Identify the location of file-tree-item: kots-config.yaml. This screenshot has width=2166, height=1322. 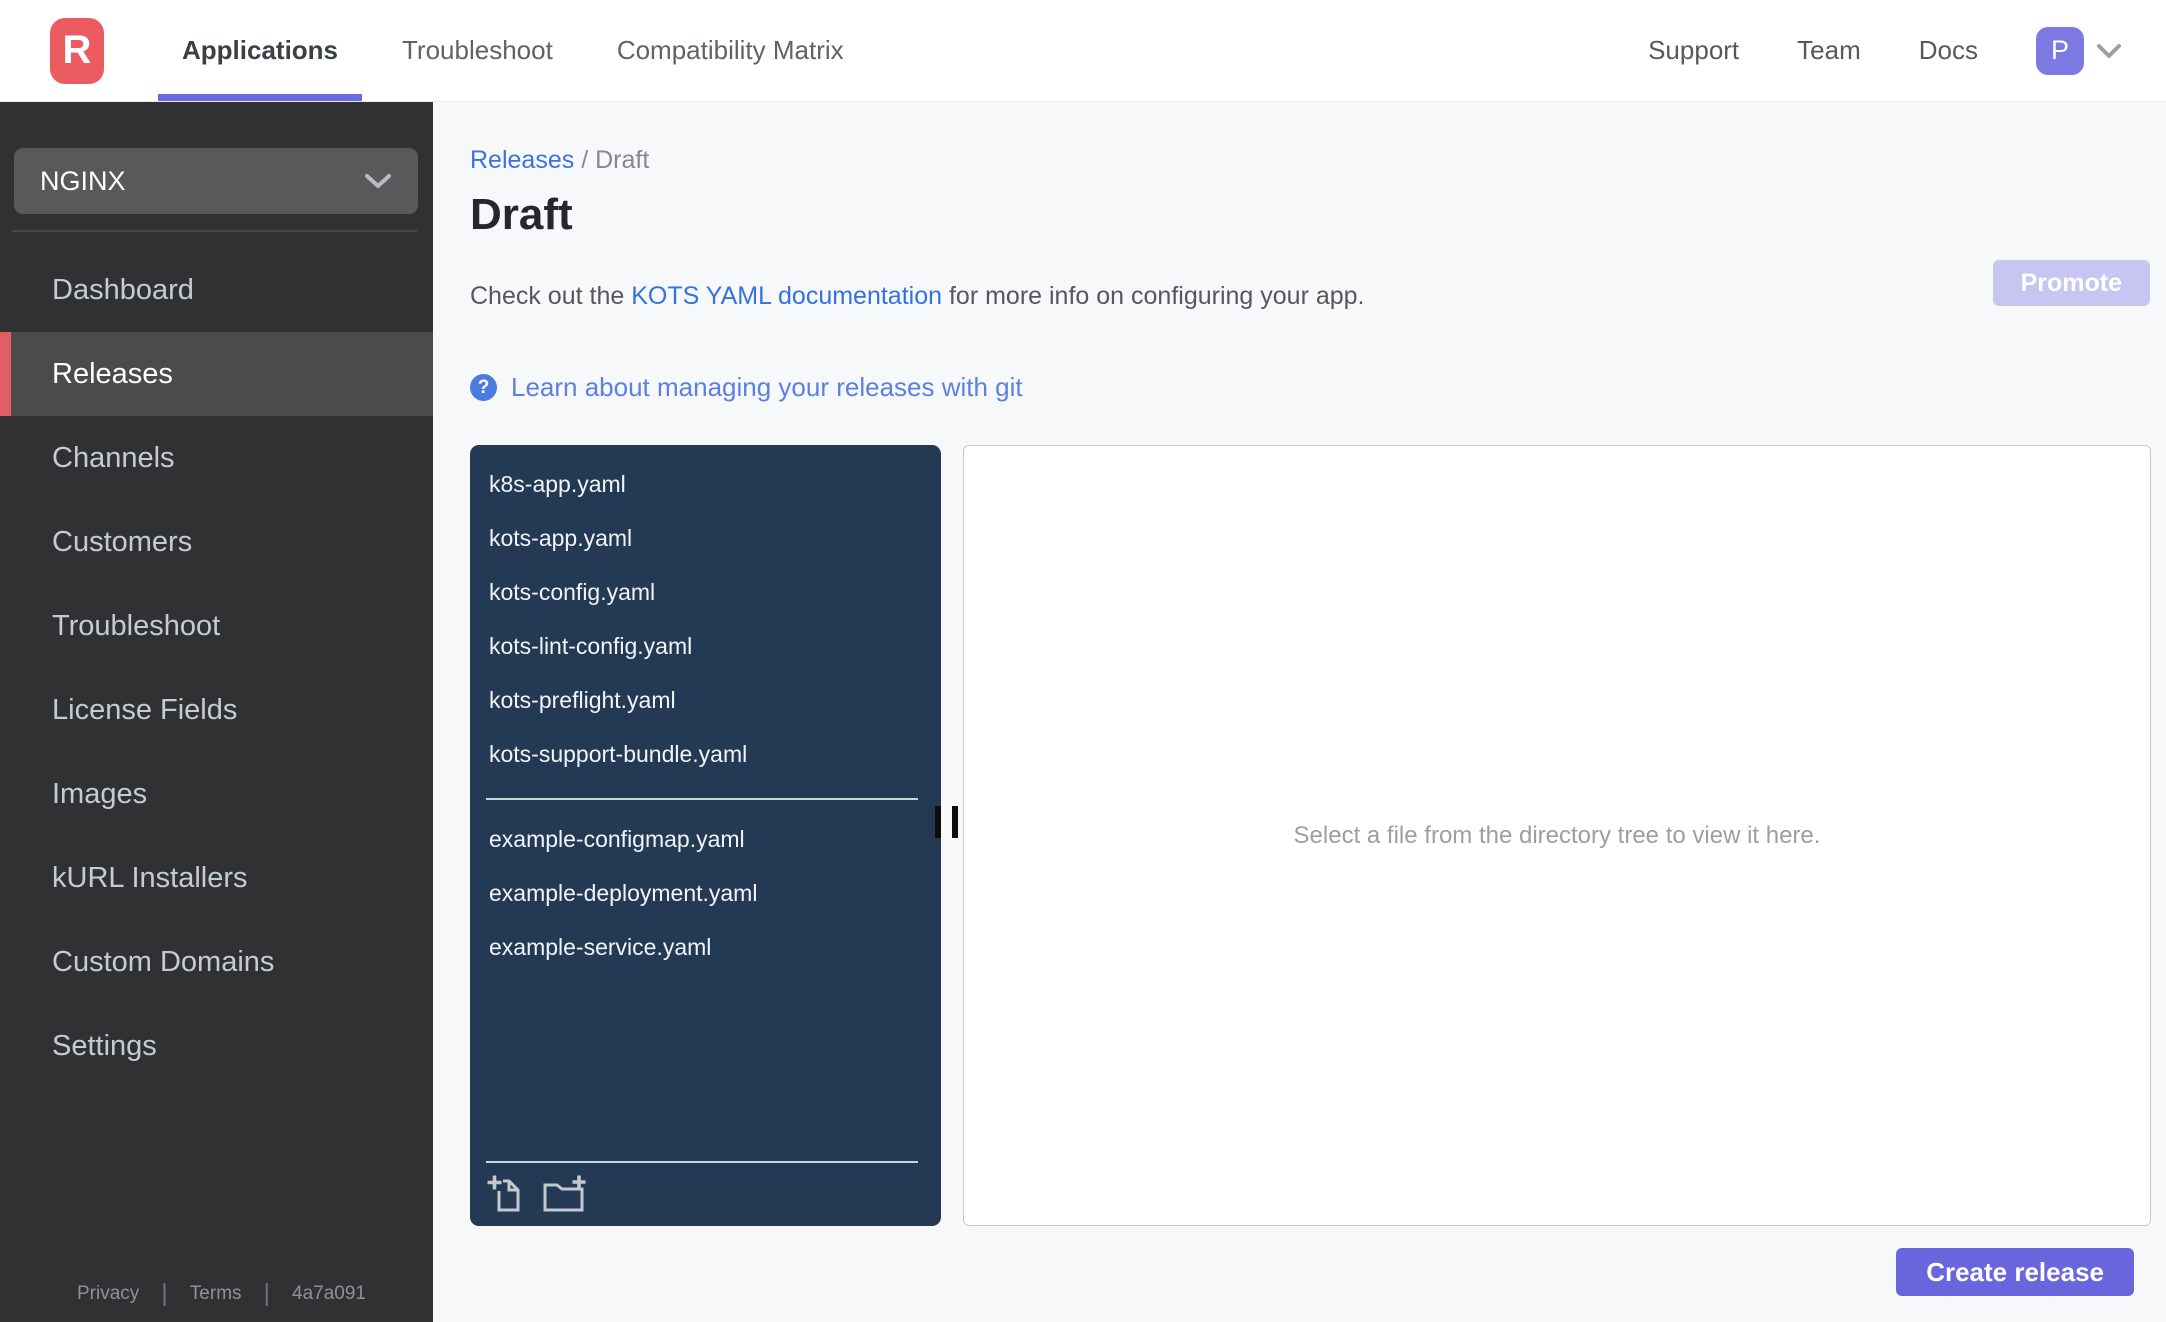
(705, 592).